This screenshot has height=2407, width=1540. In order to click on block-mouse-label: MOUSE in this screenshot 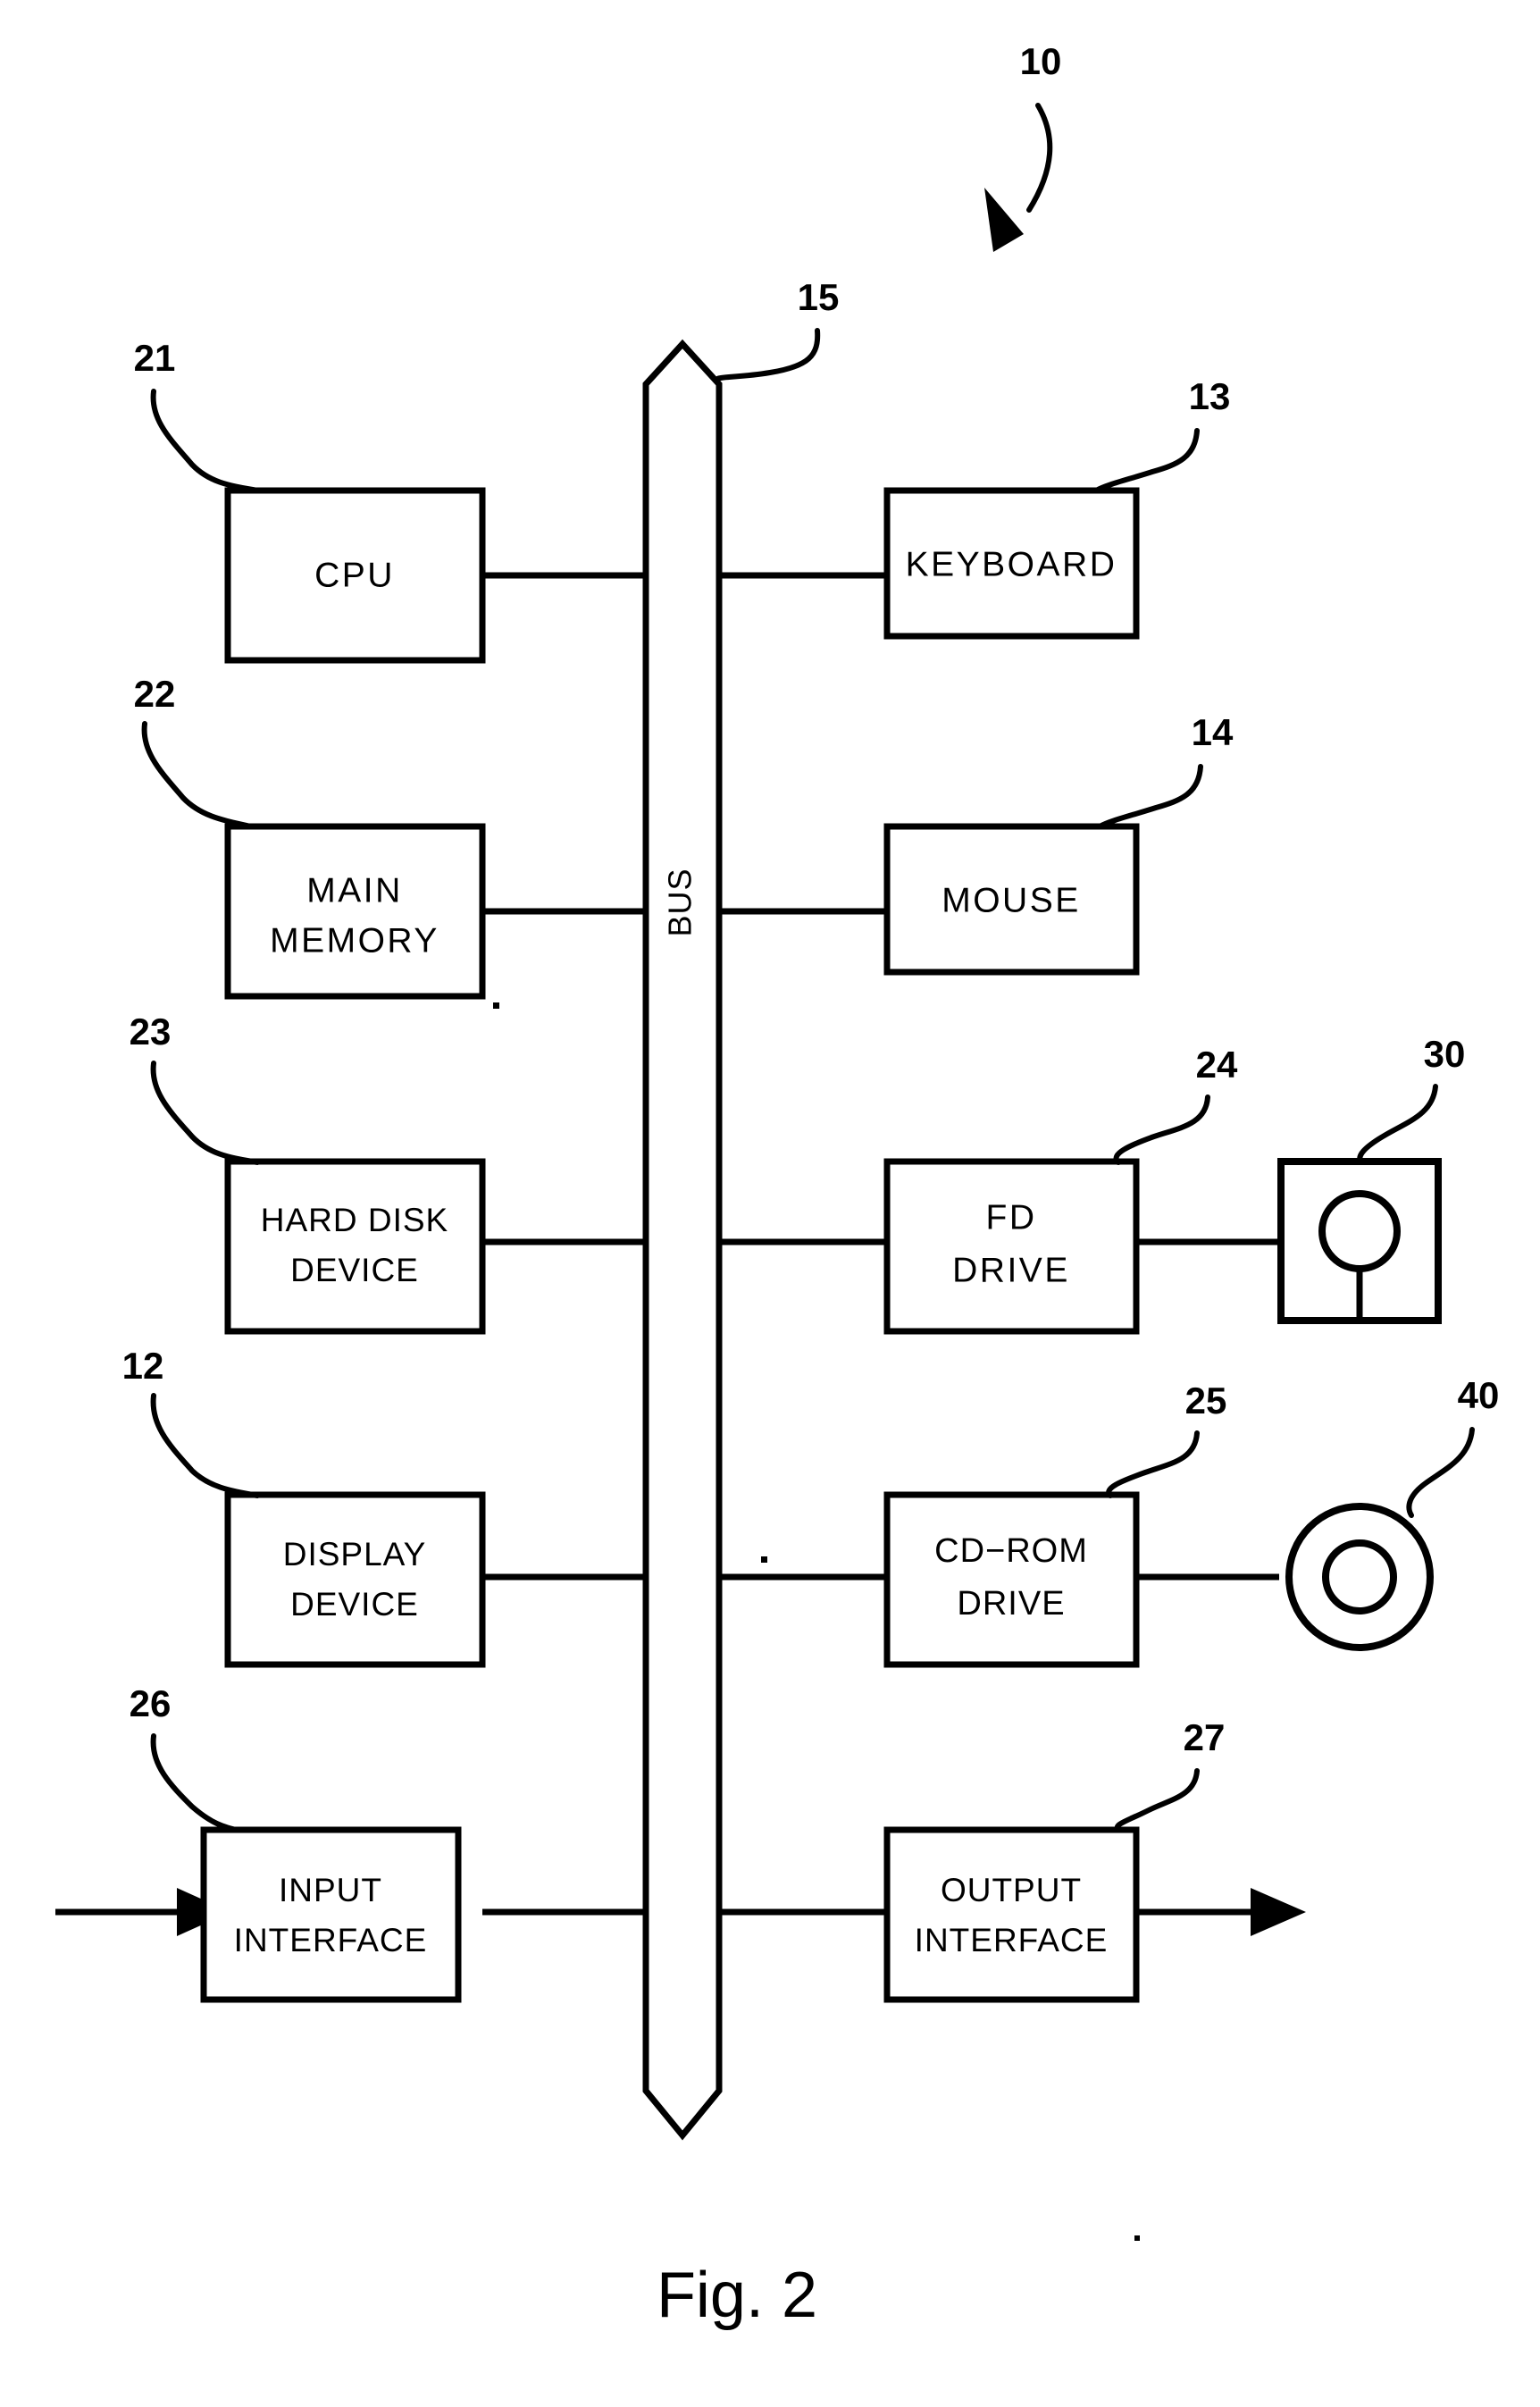, I will do `click(1012, 900)`.